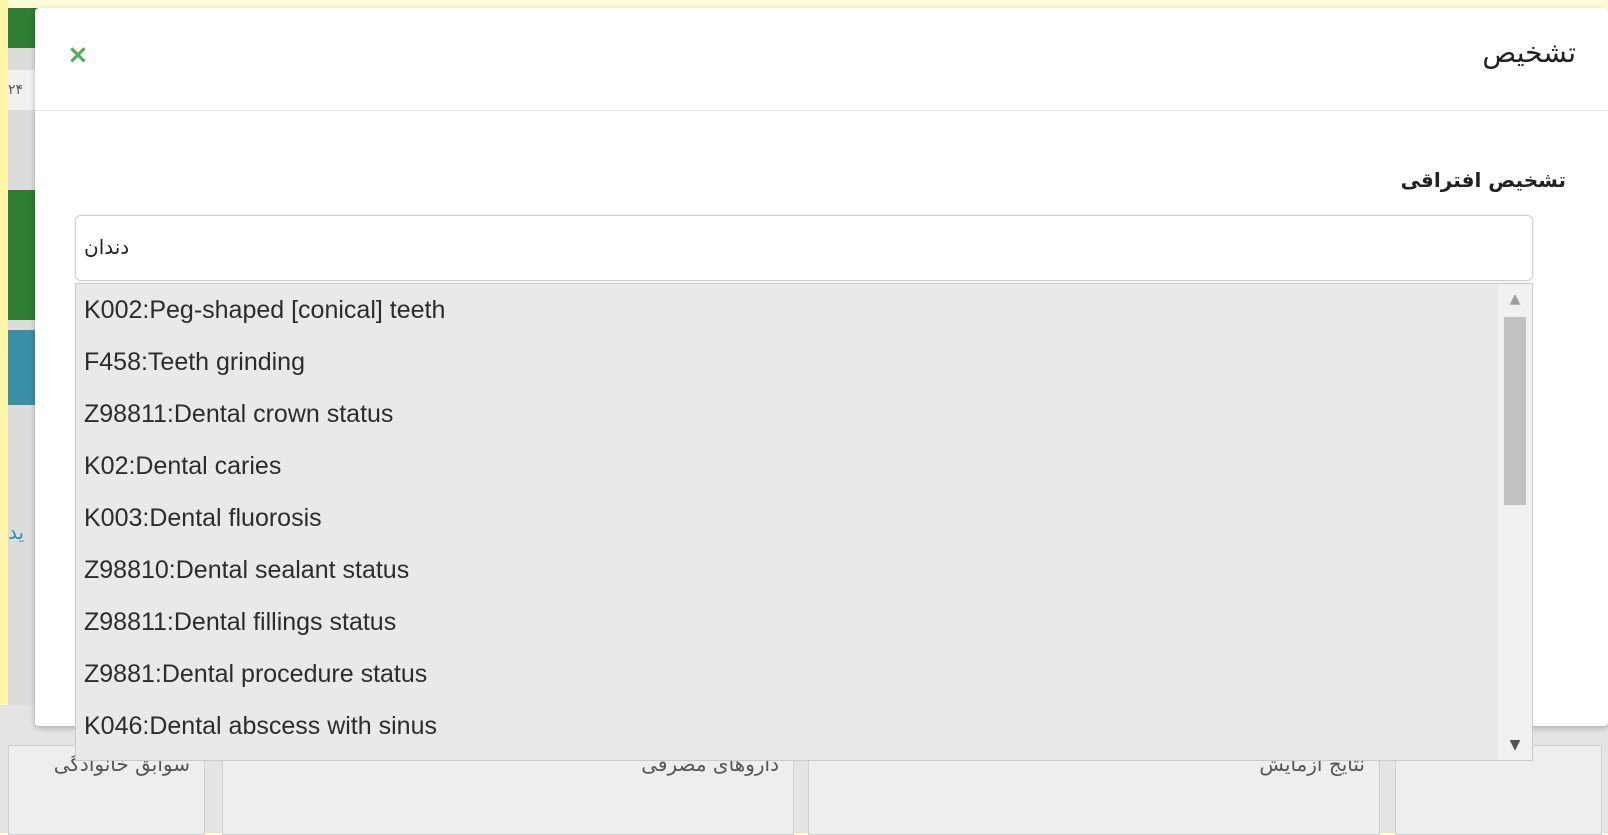 This screenshot has width=1608, height=835. Describe the element at coordinates (1515, 522) in the screenshot. I see `dropdown-scrollbar: ▲ ▼` at that location.